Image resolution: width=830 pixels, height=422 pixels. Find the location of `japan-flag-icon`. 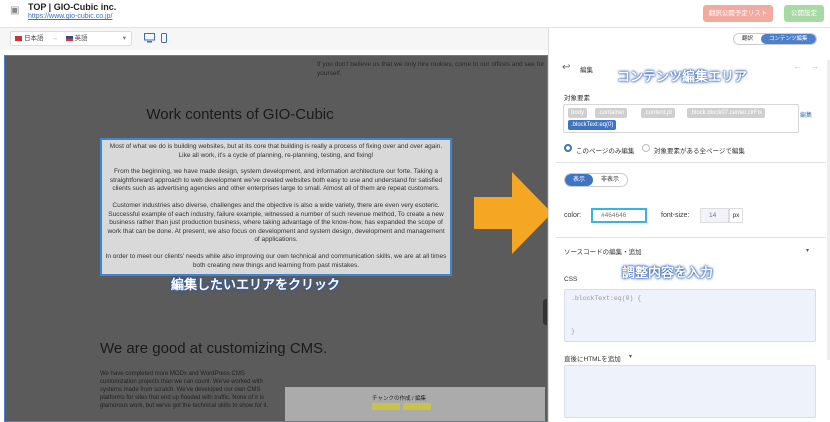

japan-flag-icon is located at coordinates (18, 38).